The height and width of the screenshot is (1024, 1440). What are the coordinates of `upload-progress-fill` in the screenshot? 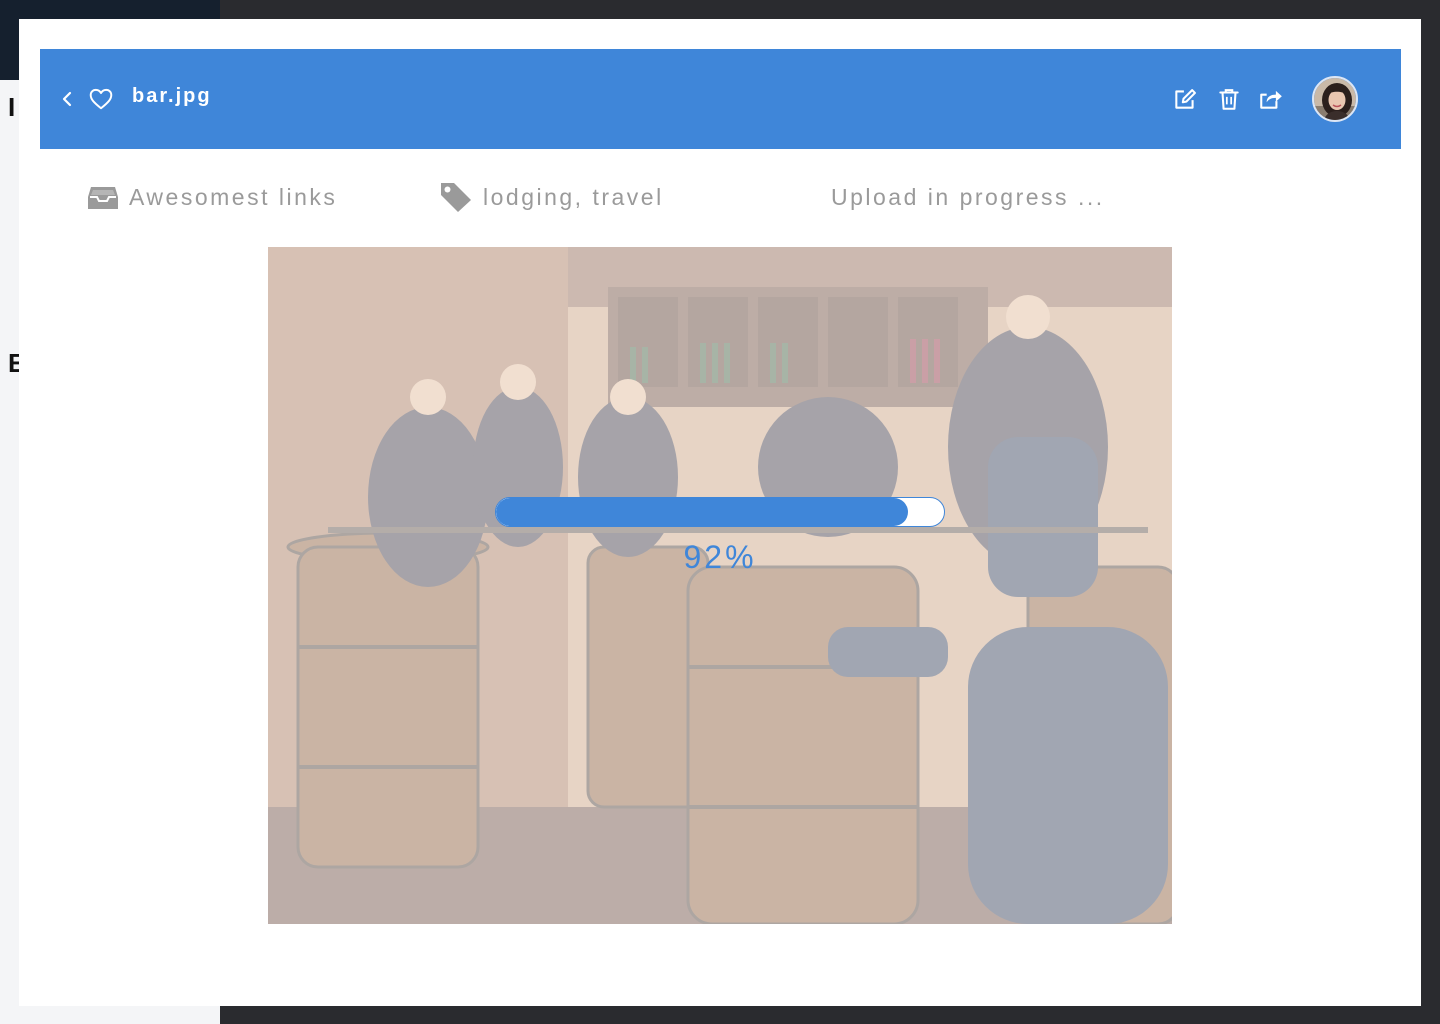 It's located at (702, 512).